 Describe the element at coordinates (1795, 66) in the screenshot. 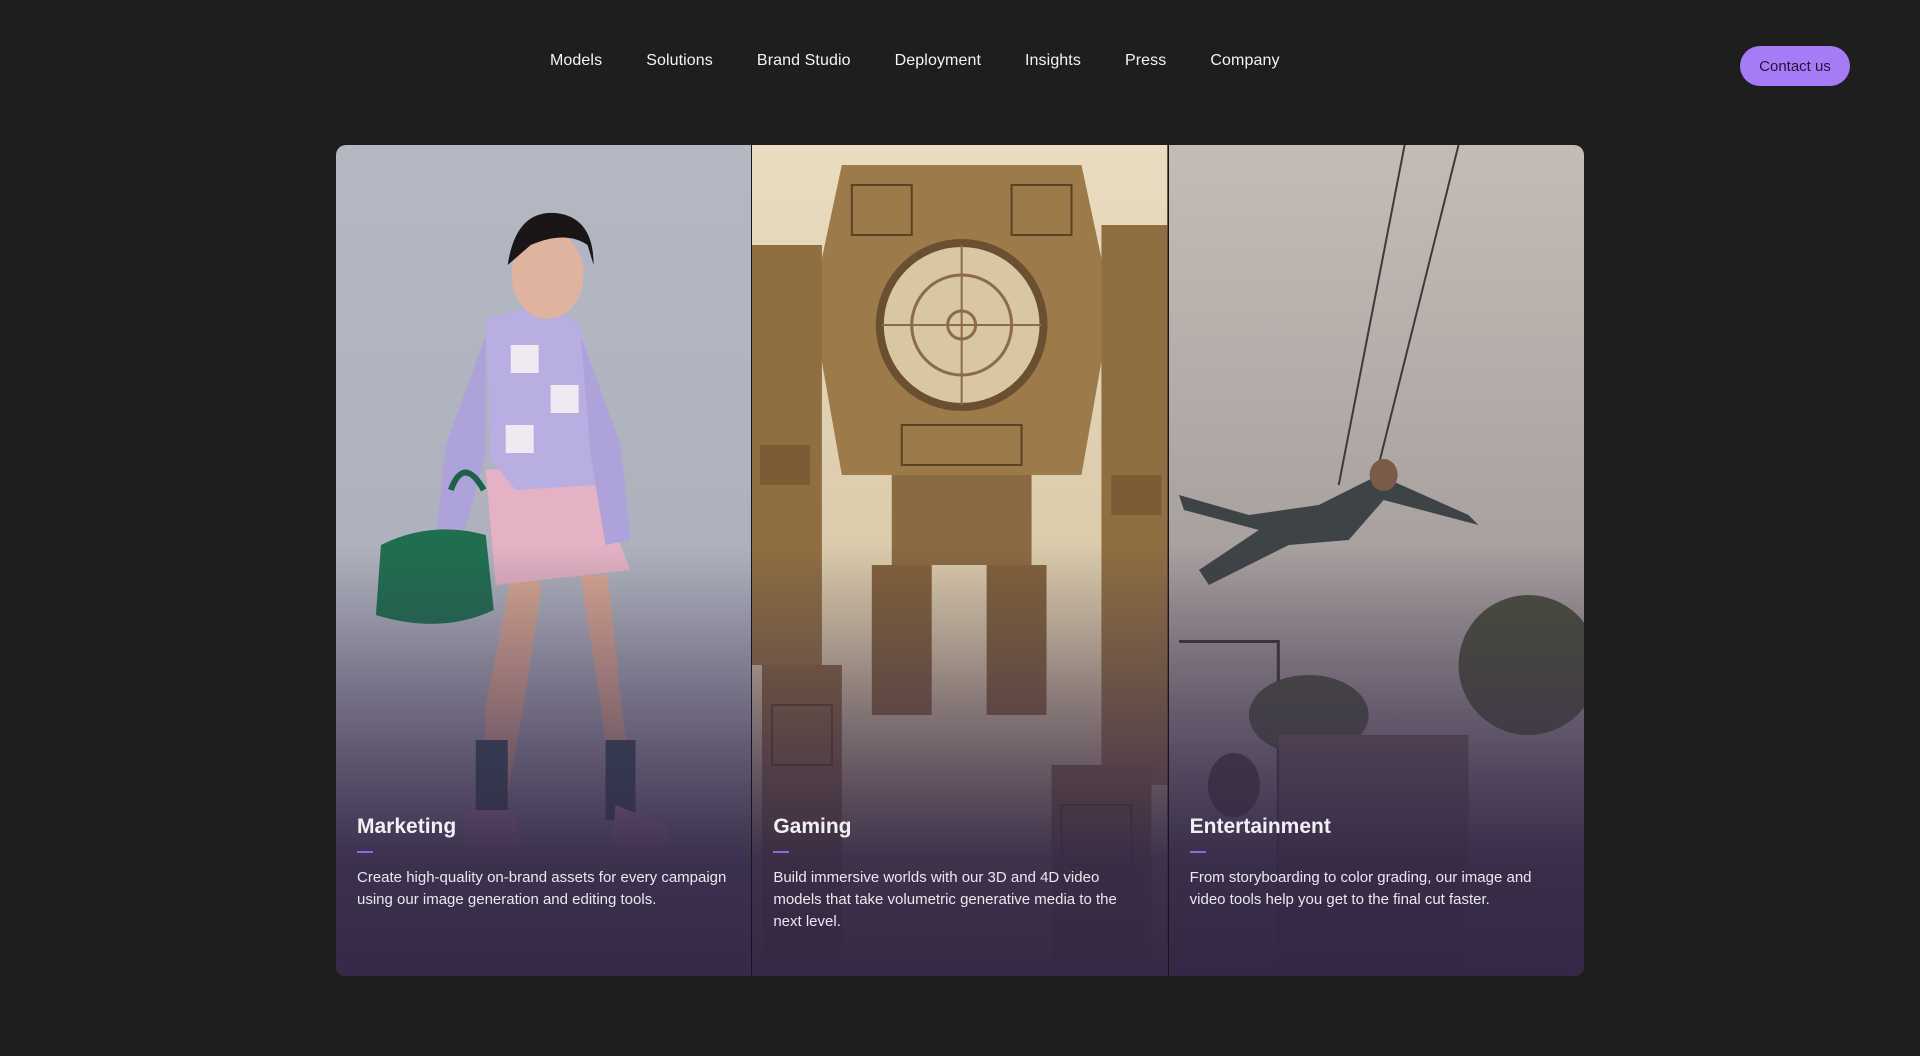

I see `contact-us-button: Contact us` at that location.